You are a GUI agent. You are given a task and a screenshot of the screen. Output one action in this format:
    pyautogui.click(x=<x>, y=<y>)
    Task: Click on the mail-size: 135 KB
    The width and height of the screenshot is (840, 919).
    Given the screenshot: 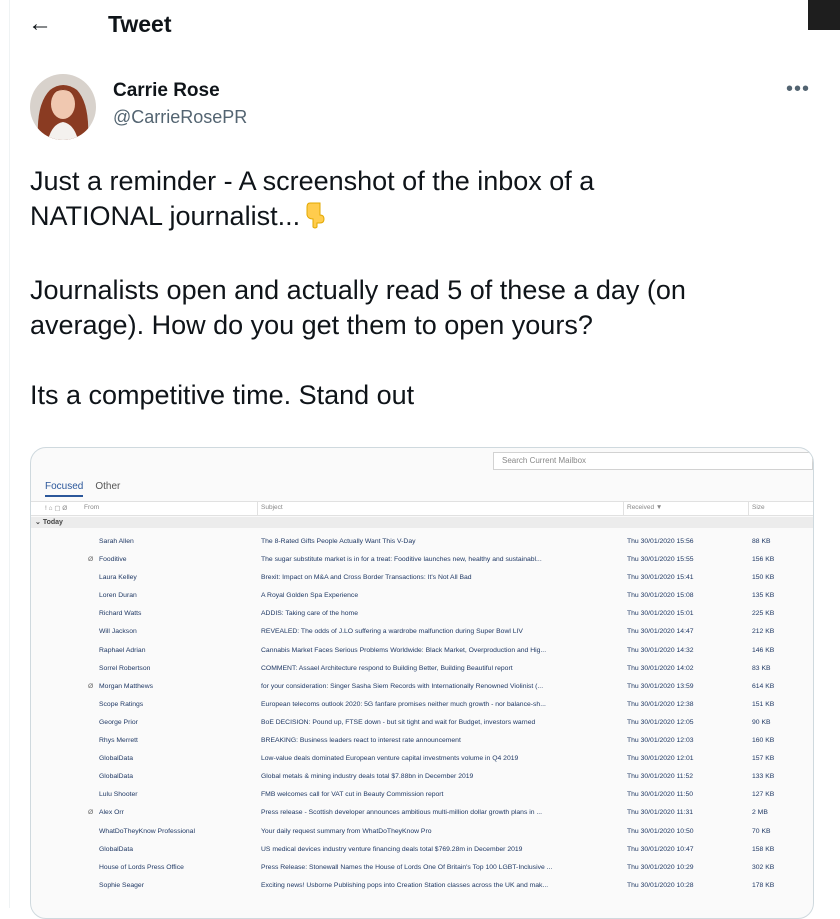 What is the action you would take?
    pyautogui.click(x=763, y=596)
    